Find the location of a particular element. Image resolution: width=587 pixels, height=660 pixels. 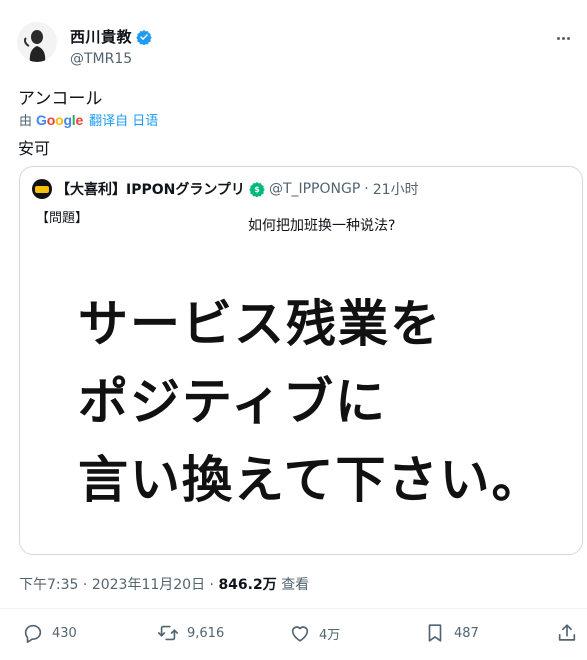

reply-button: 430 is located at coordinates (49, 633).